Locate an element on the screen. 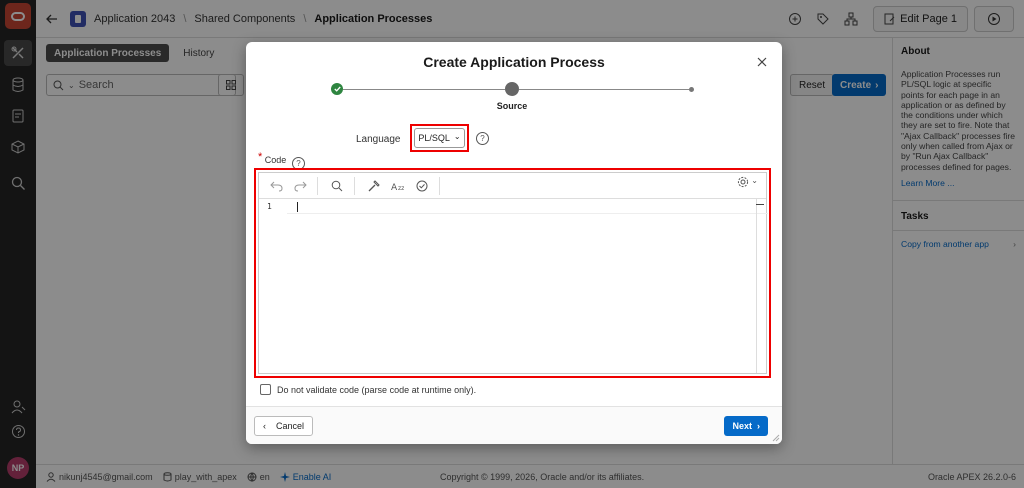 Image resolution: width=1024 pixels, height=488 pixels. step-pending is located at coordinates (691, 89).